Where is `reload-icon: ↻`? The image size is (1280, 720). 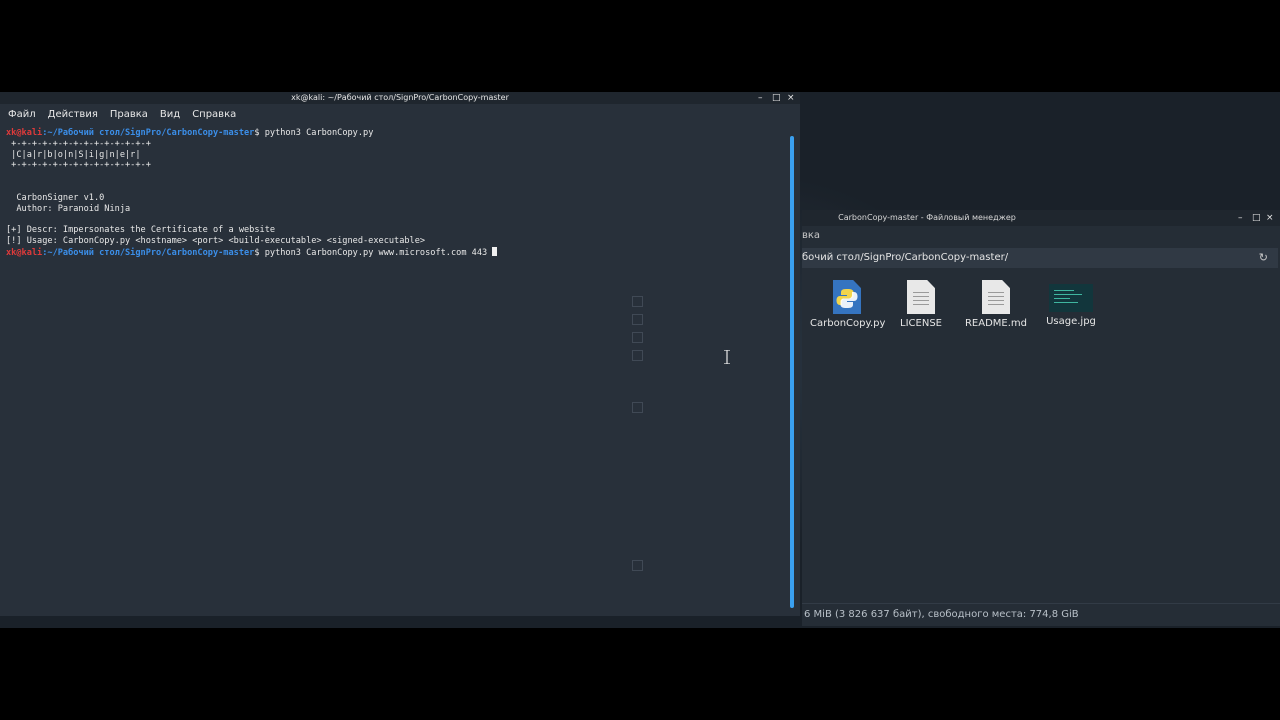
reload-icon: ↻ is located at coordinates (1263, 258).